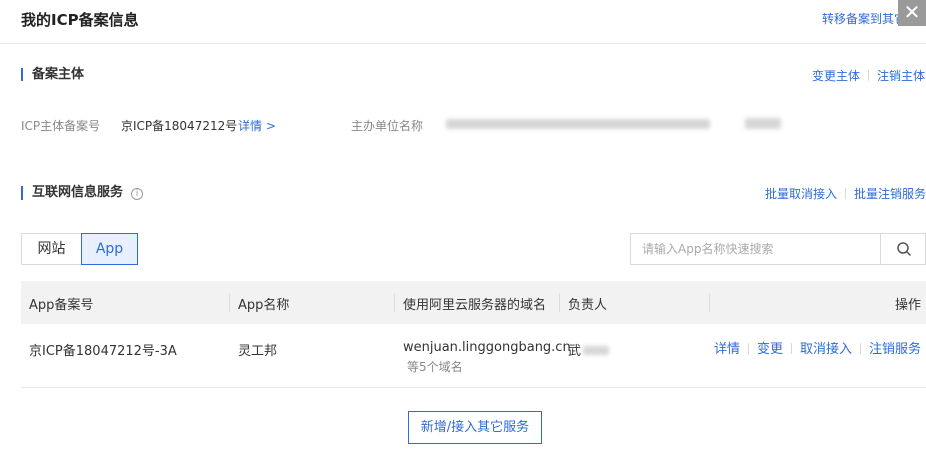  What do you see at coordinates (52, 74) in the screenshot?
I see `subject-section-title: 备案主体` at bounding box center [52, 74].